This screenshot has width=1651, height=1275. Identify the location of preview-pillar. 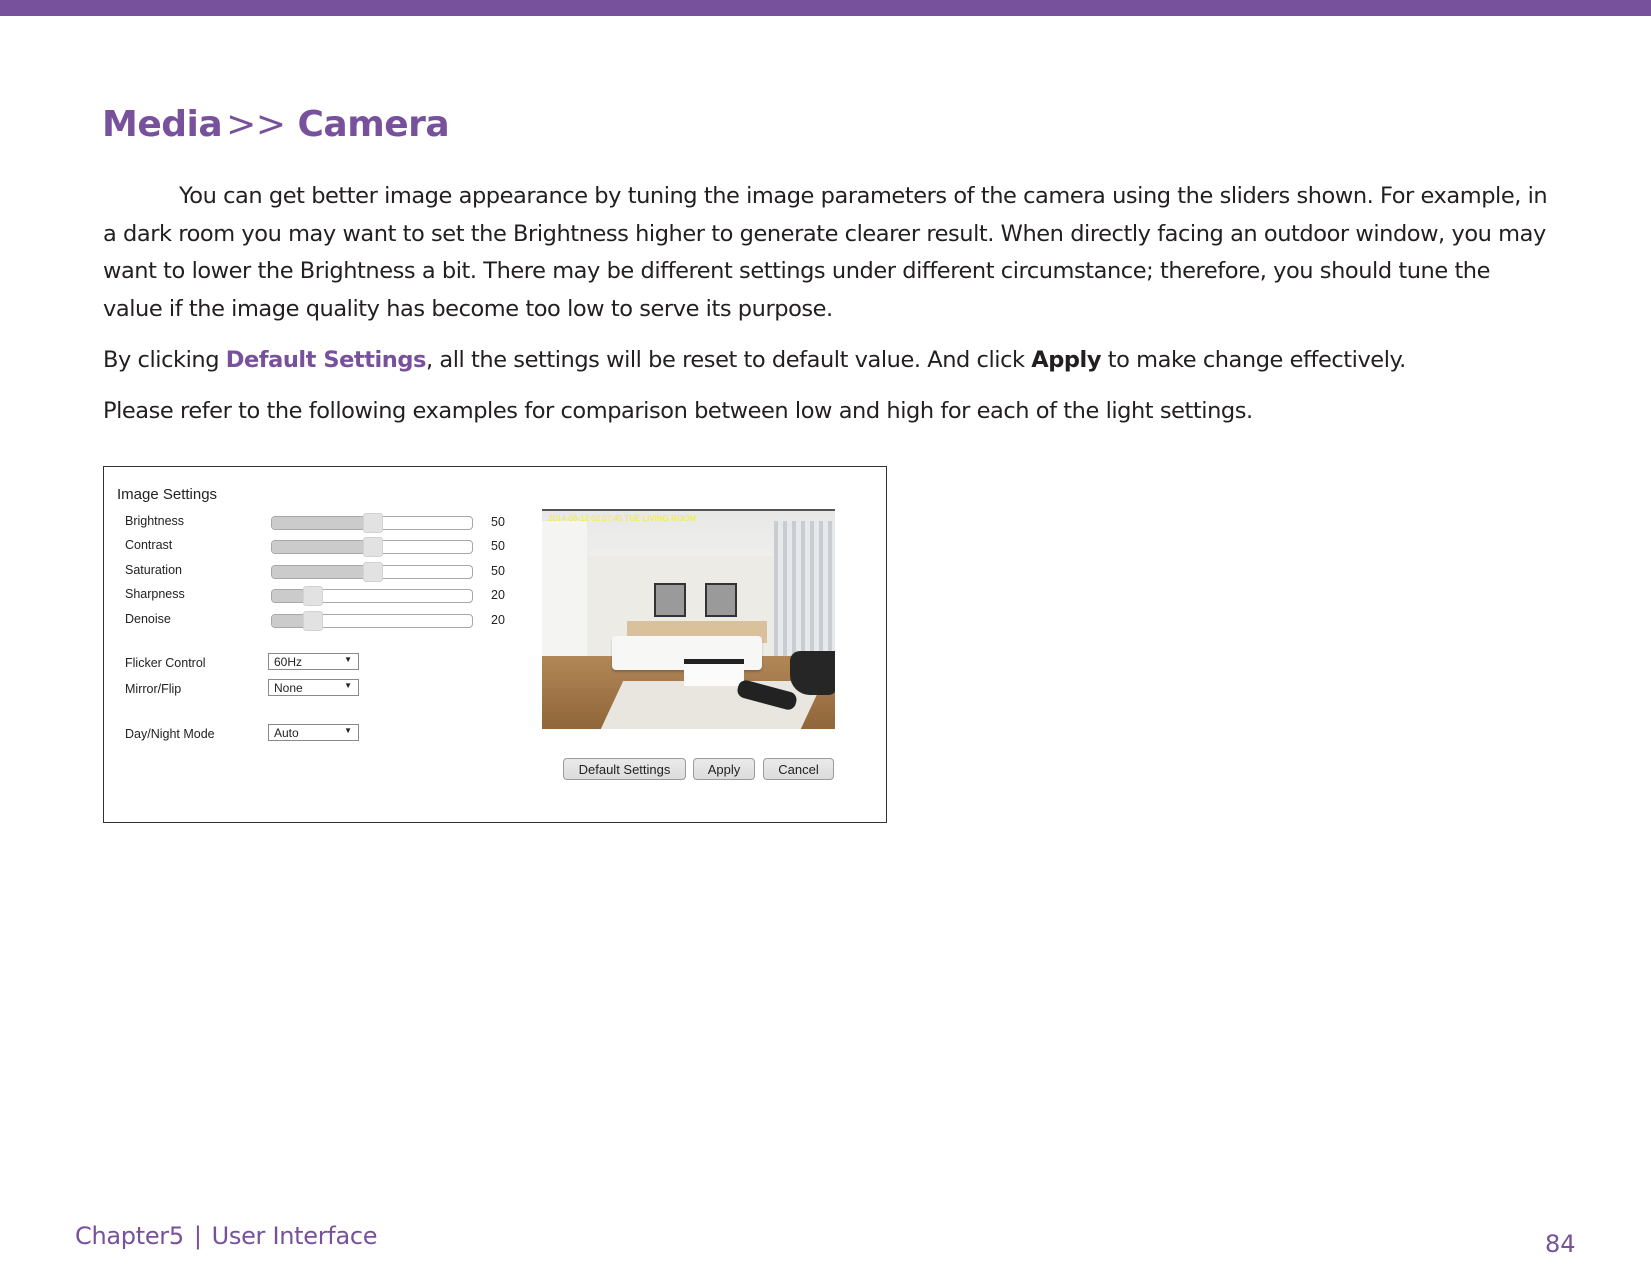
(564, 593).